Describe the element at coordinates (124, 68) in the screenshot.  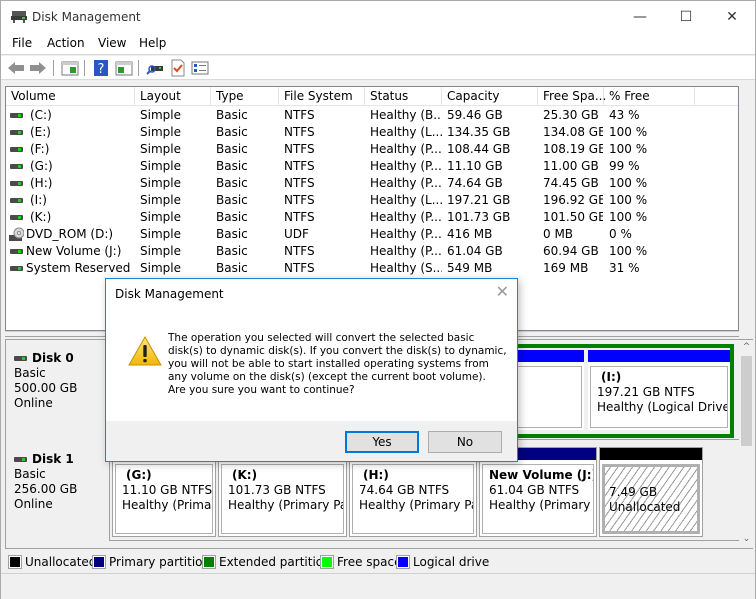
I see `show-hide-action-pane-icon` at that location.